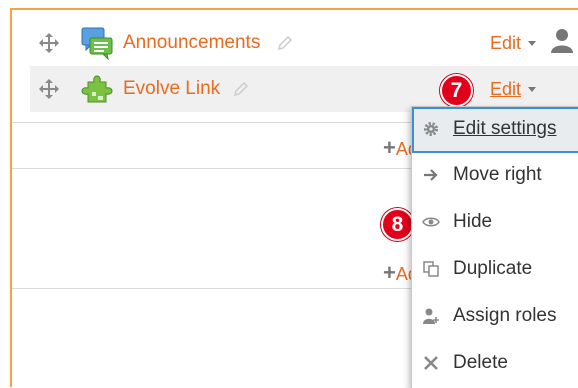 The image size is (578, 388). I want to click on edit-menu-link-announcements: Edit, so click(505, 43).